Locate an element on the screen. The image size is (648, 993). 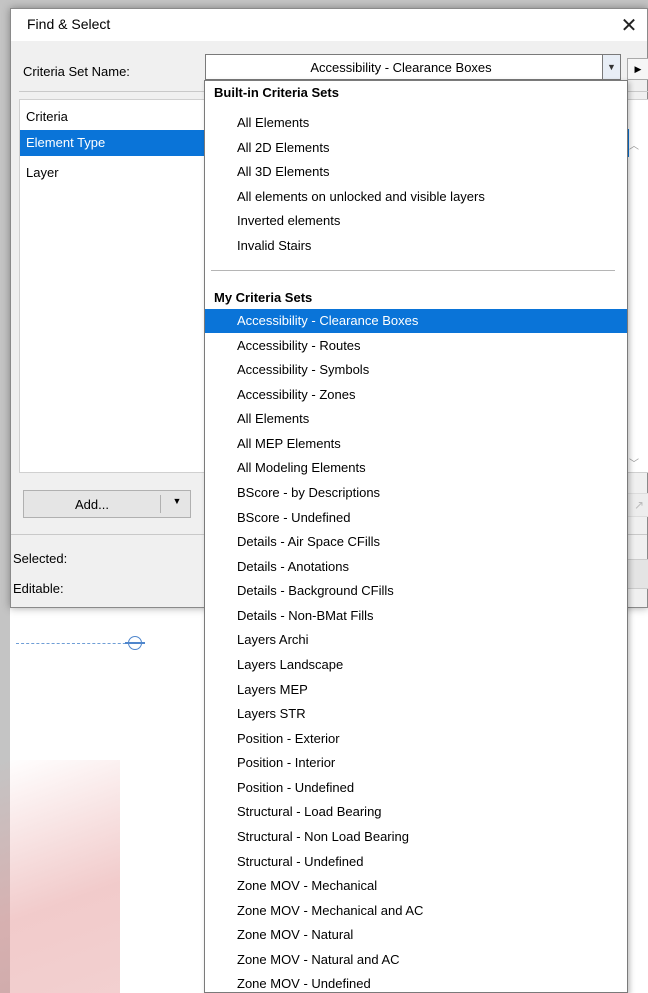
my-set-item: Structural - Non Load Bearing is located at coordinates (416, 837).